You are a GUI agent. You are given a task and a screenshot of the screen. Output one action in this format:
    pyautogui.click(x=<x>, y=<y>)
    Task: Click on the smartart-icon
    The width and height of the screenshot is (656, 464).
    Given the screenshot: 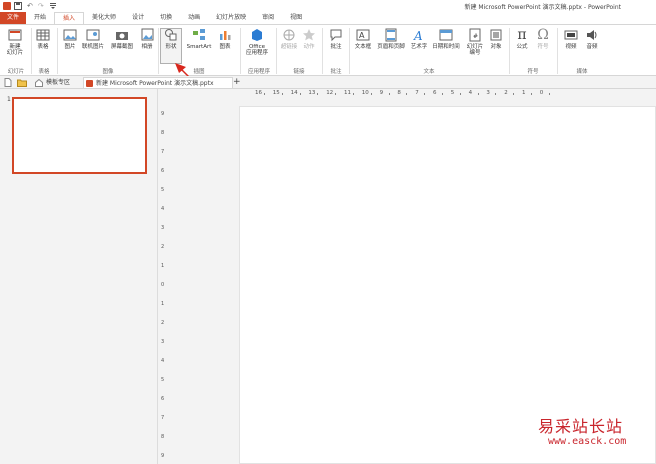 What is the action you would take?
    pyautogui.click(x=199, y=34)
    